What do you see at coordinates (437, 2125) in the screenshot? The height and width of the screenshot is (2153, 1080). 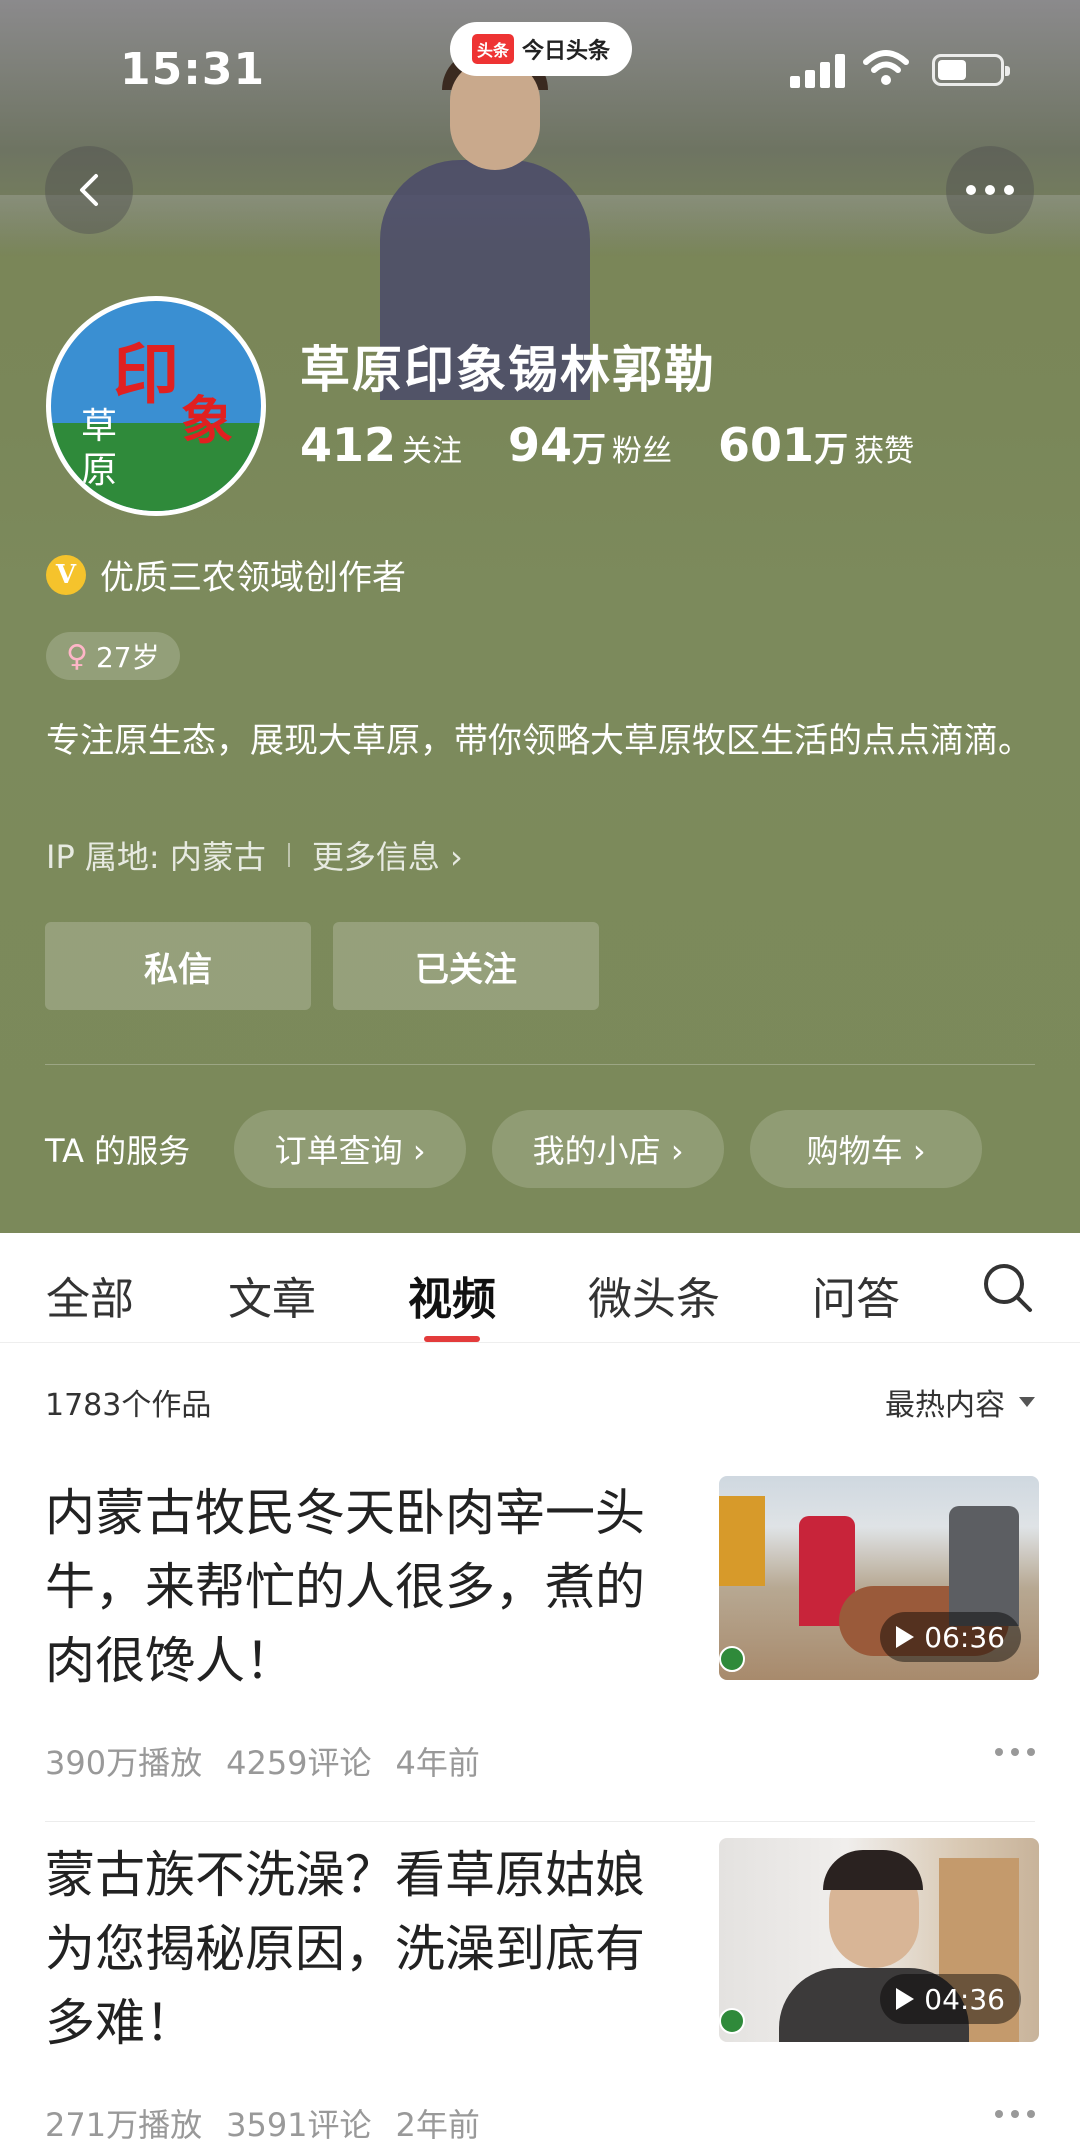 I see `publish-time: 2年前` at bounding box center [437, 2125].